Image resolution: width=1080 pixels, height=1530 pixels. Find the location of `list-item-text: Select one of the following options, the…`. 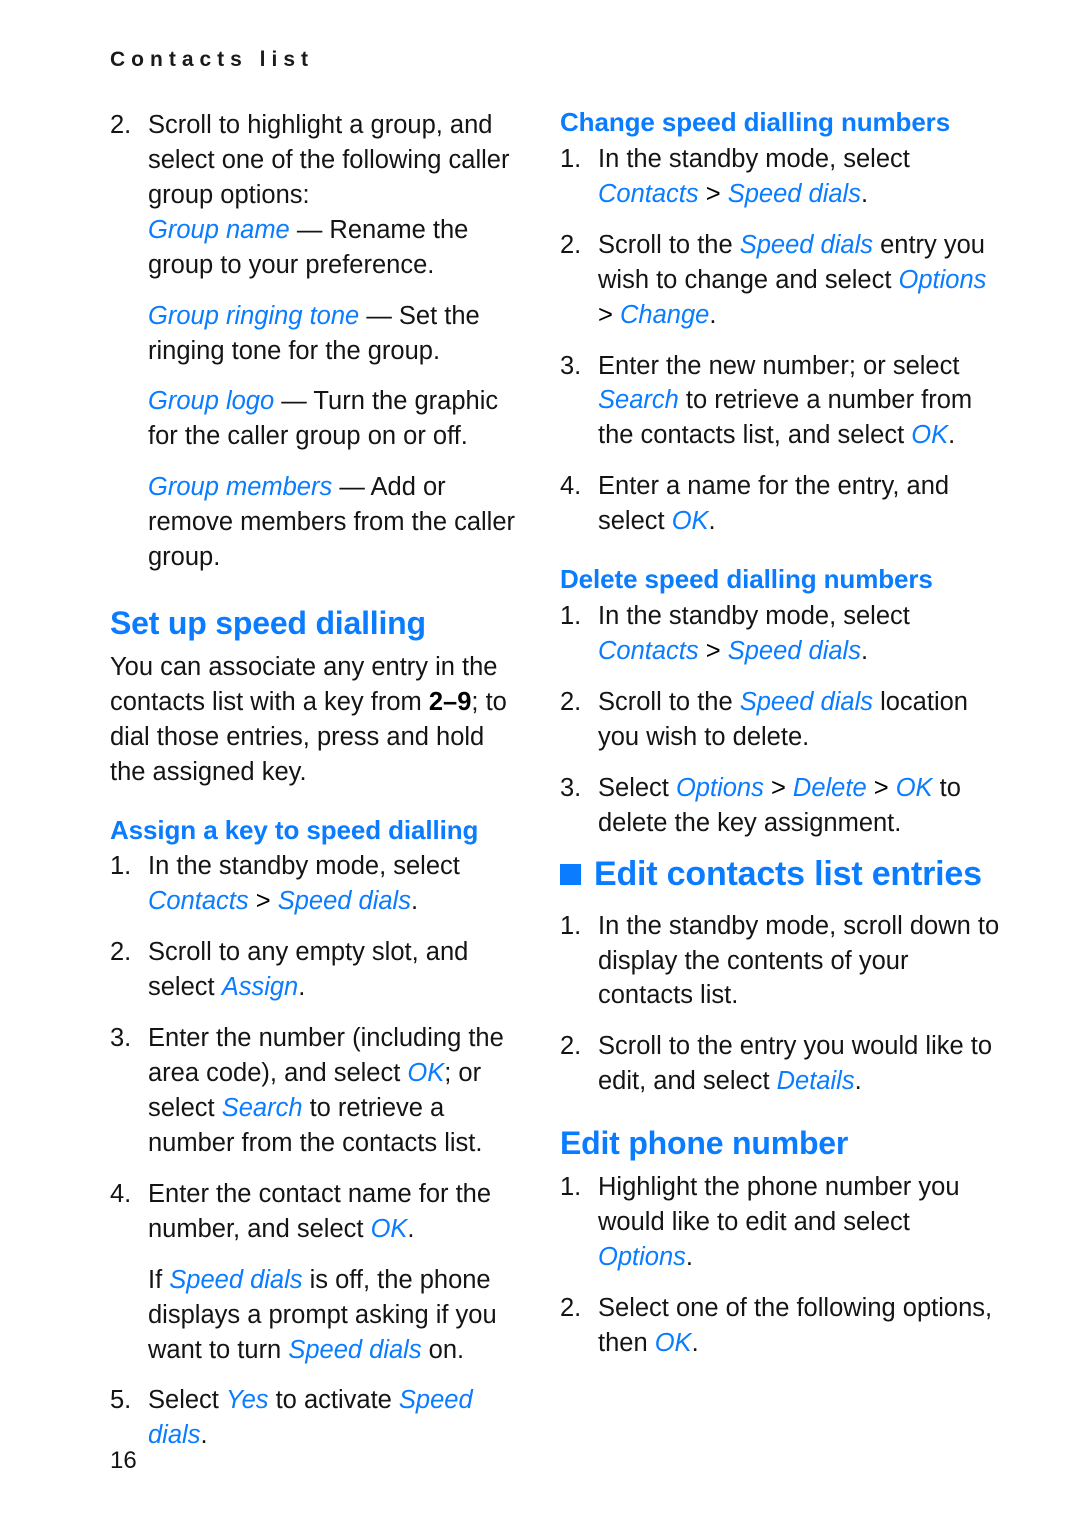

list-item-text: Select one of the following options, the… is located at coordinates (795, 1325).